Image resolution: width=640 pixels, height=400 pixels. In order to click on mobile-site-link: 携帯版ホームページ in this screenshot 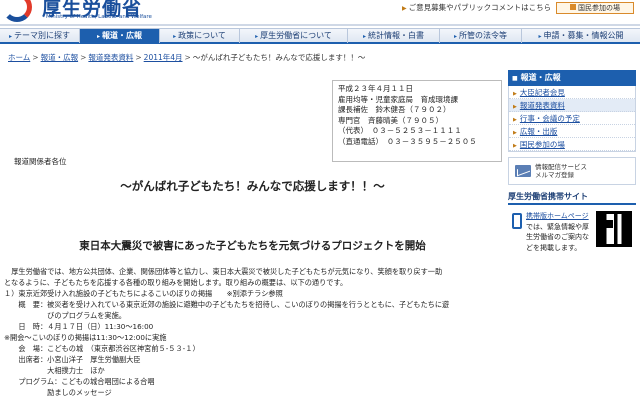, I will do `click(557, 216)`.